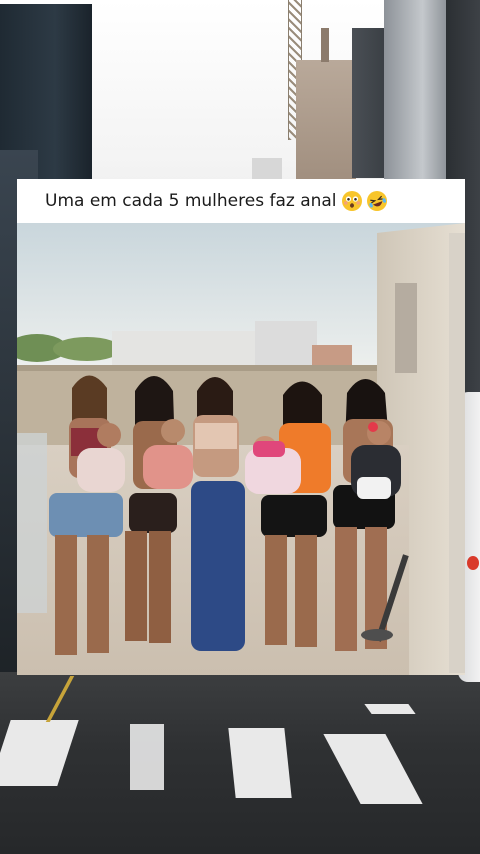  Describe the element at coordinates (325, 45) in the screenshot. I see `building-spire` at that location.